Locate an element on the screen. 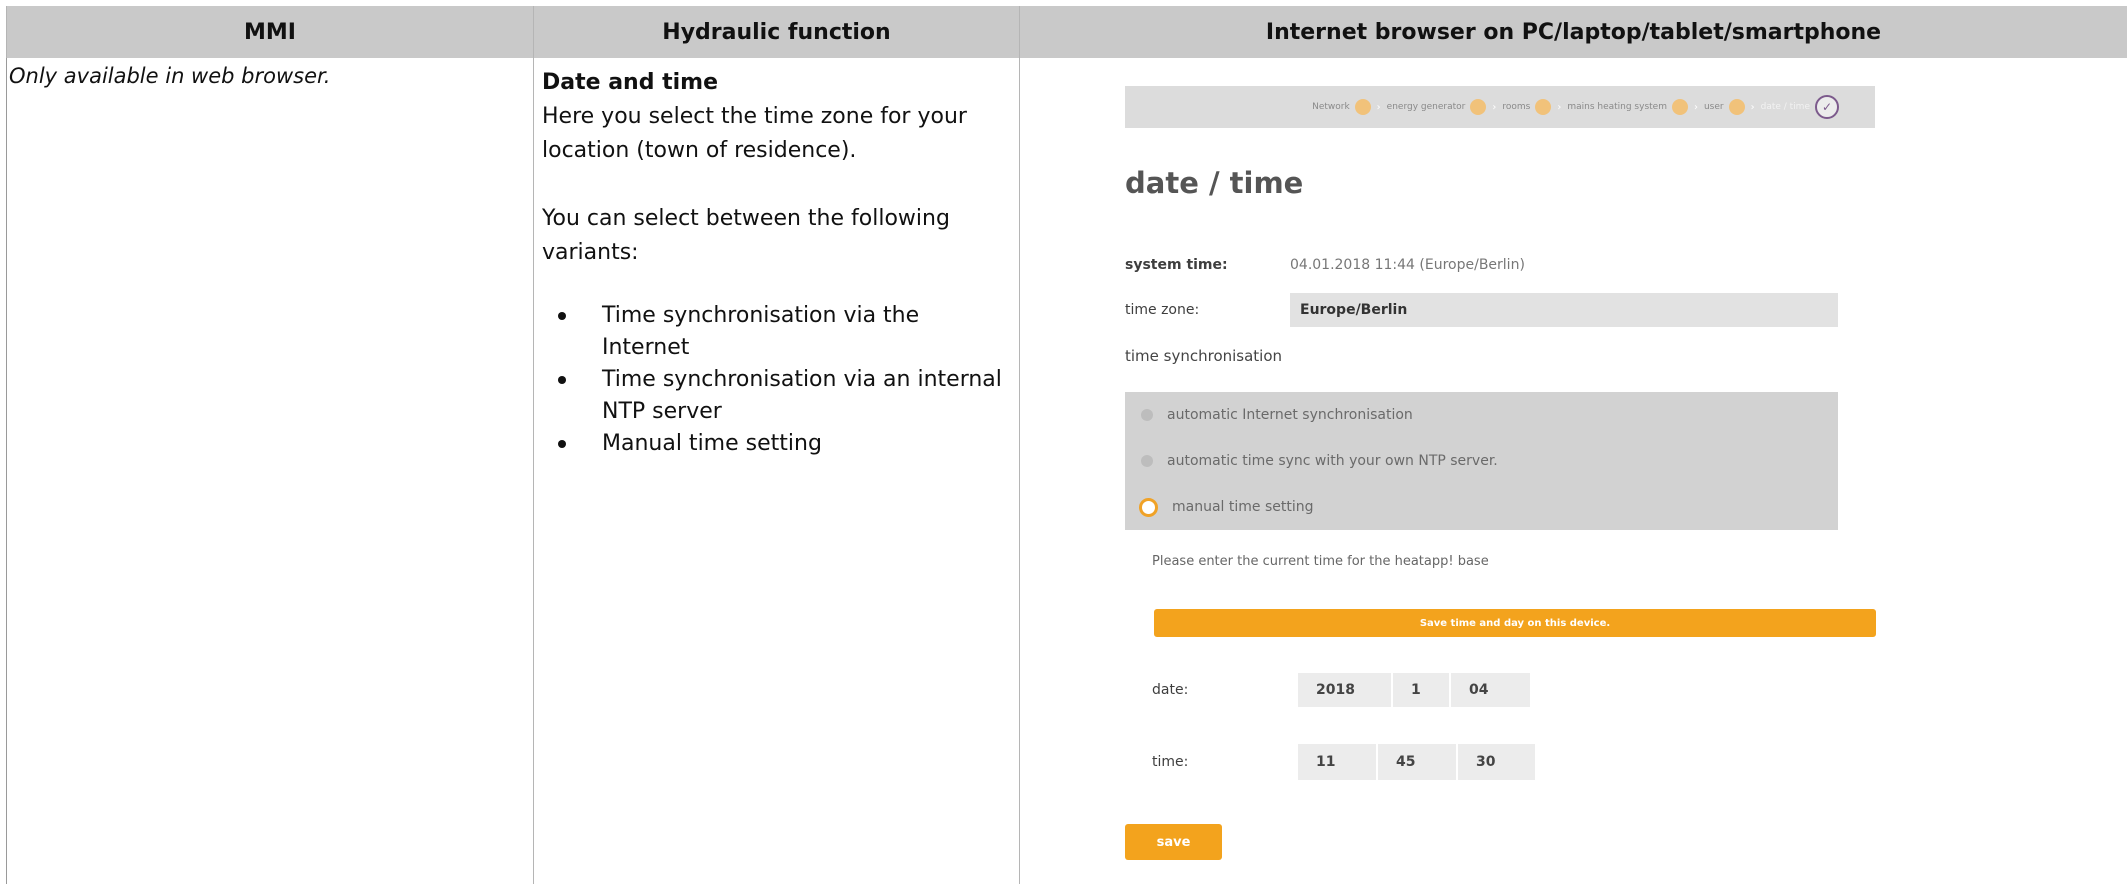 The width and height of the screenshot is (2127, 884). system-time-value: 04.01.2018 11:44 (Europe/Berlin) is located at coordinates (1407, 265).